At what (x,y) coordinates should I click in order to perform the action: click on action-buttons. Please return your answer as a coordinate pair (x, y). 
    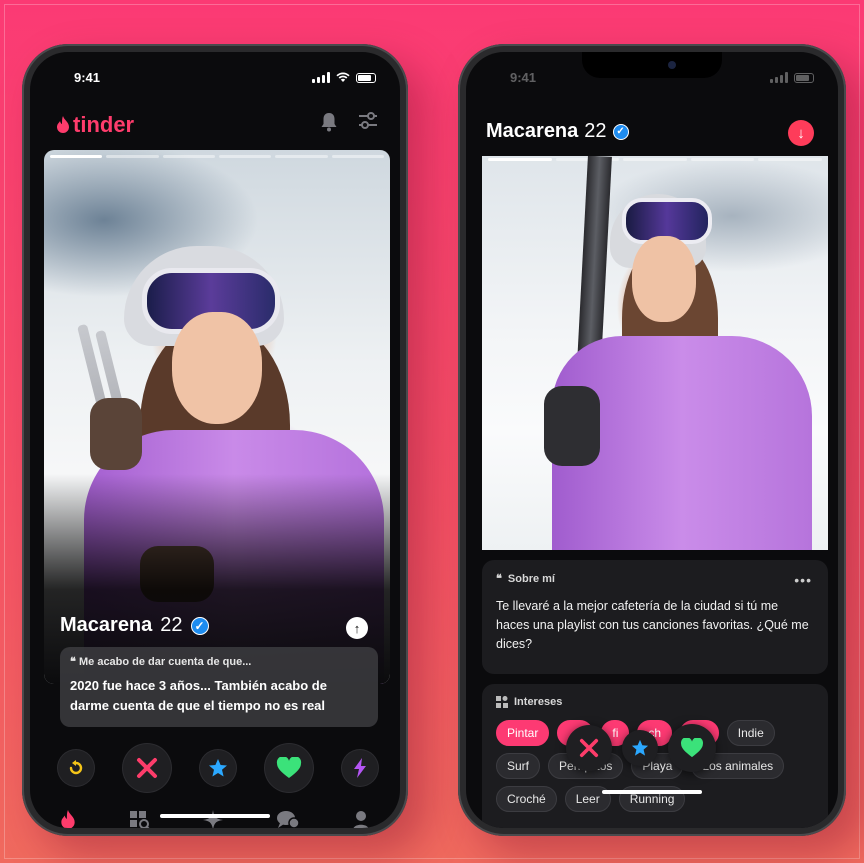
    Looking at the image, I should click on (218, 768).